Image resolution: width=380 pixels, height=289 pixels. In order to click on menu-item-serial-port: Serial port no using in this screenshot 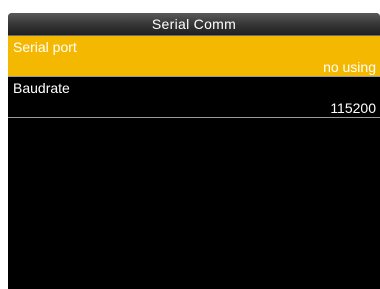, I will do `click(194, 56)`.